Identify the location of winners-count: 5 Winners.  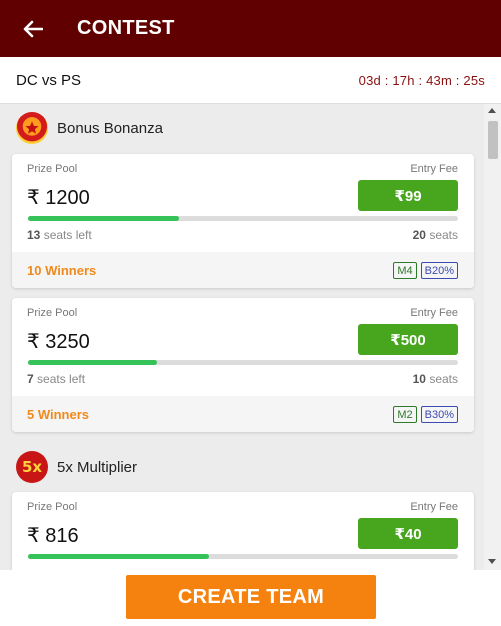
(58, 414).